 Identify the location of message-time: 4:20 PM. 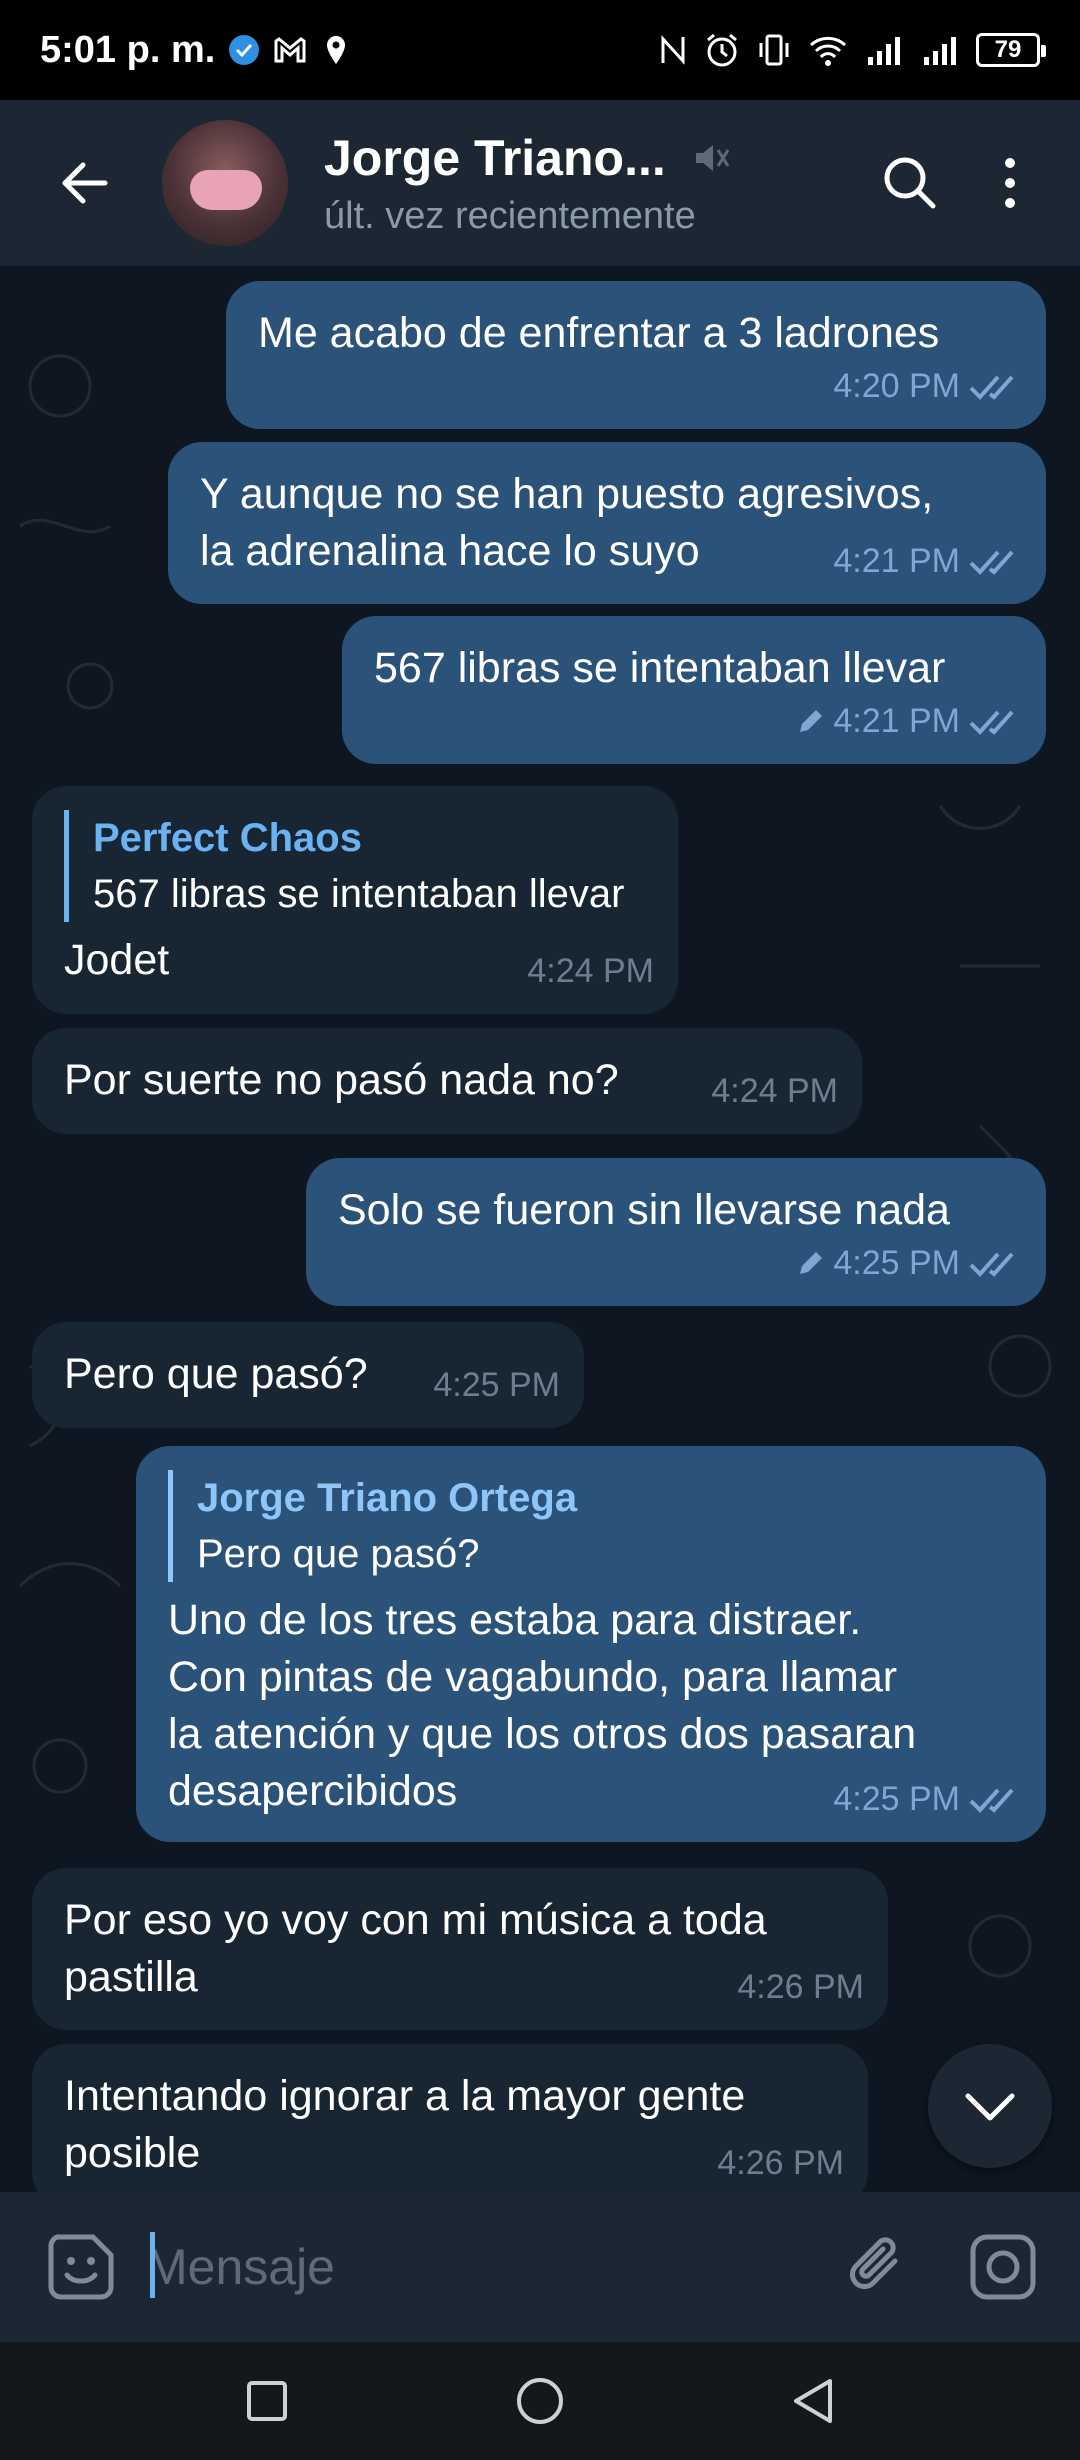
(896, 386).